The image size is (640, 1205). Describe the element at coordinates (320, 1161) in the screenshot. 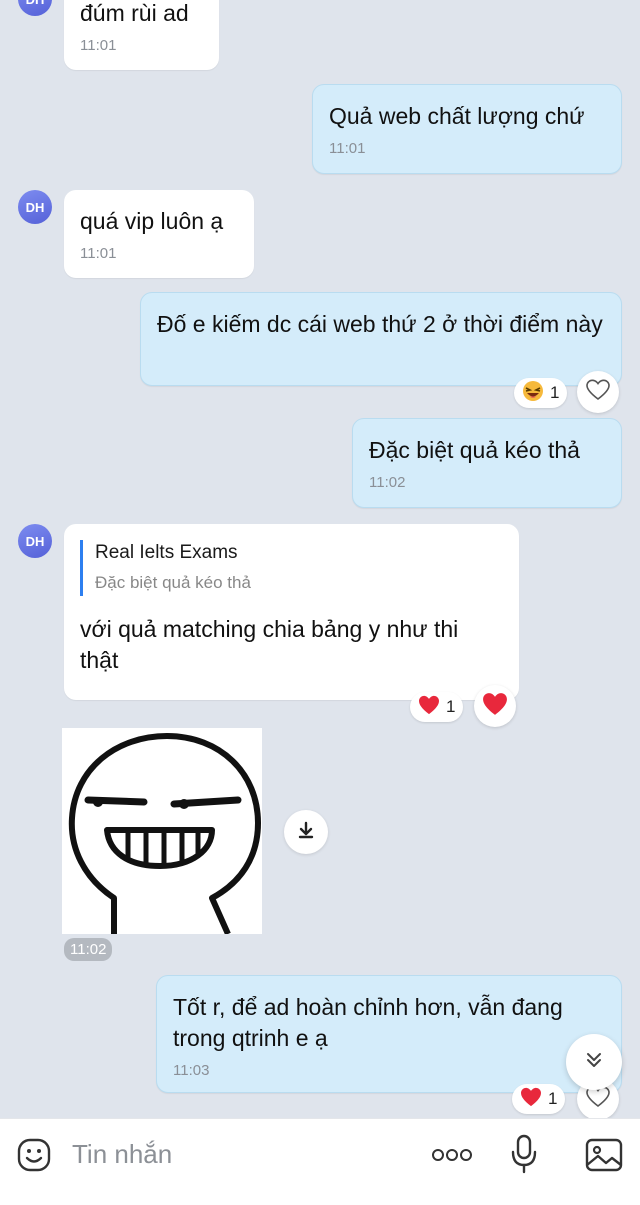

I see `message-input-bar: Tin nhắn` at that location.